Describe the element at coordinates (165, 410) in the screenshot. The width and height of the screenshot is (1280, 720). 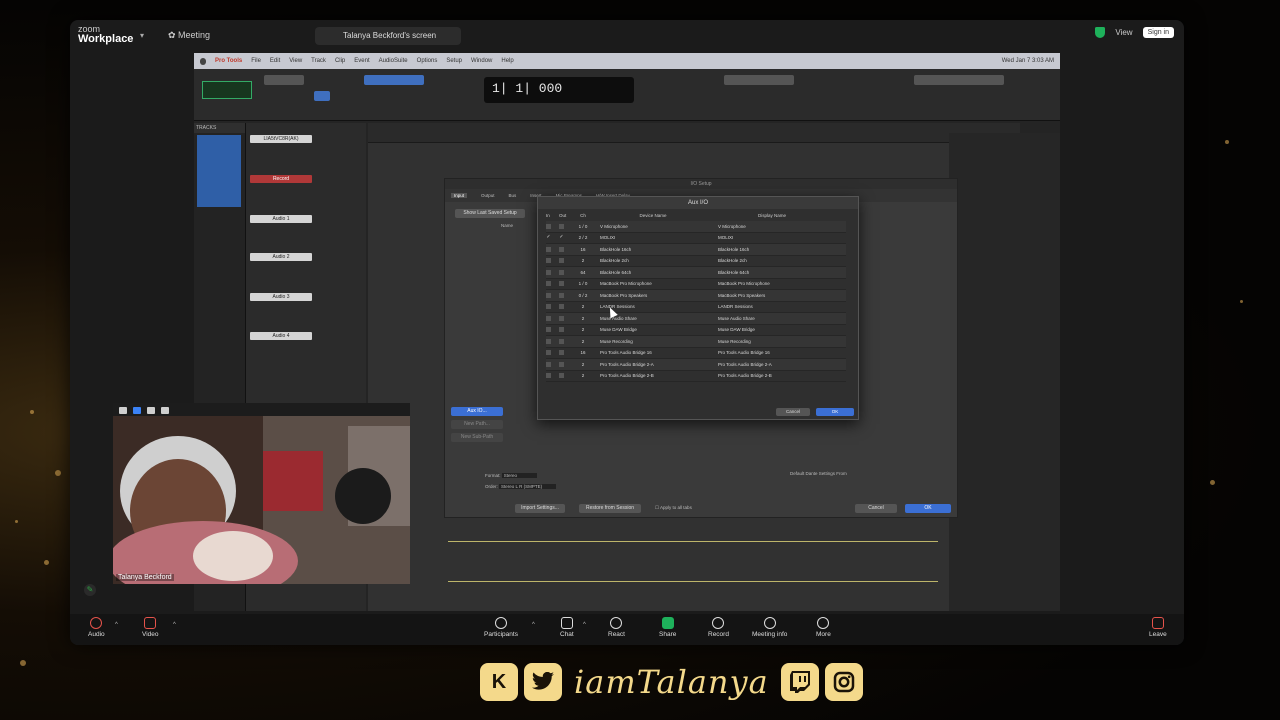
I see `grid-icon` at that location.